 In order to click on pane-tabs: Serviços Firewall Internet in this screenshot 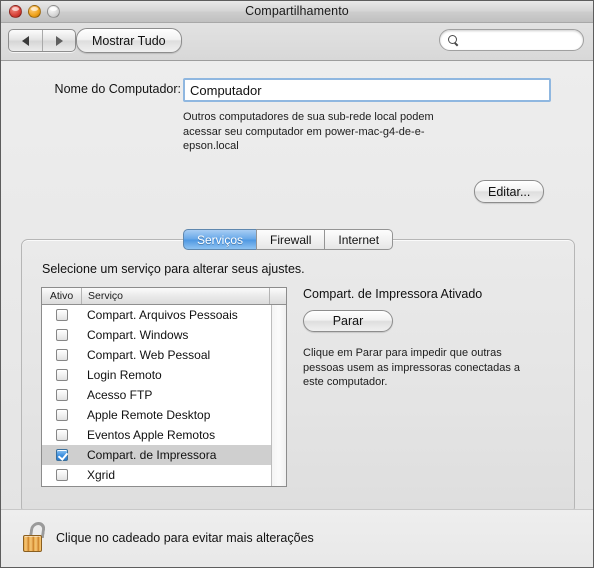, I will do `click(288, 239)`.